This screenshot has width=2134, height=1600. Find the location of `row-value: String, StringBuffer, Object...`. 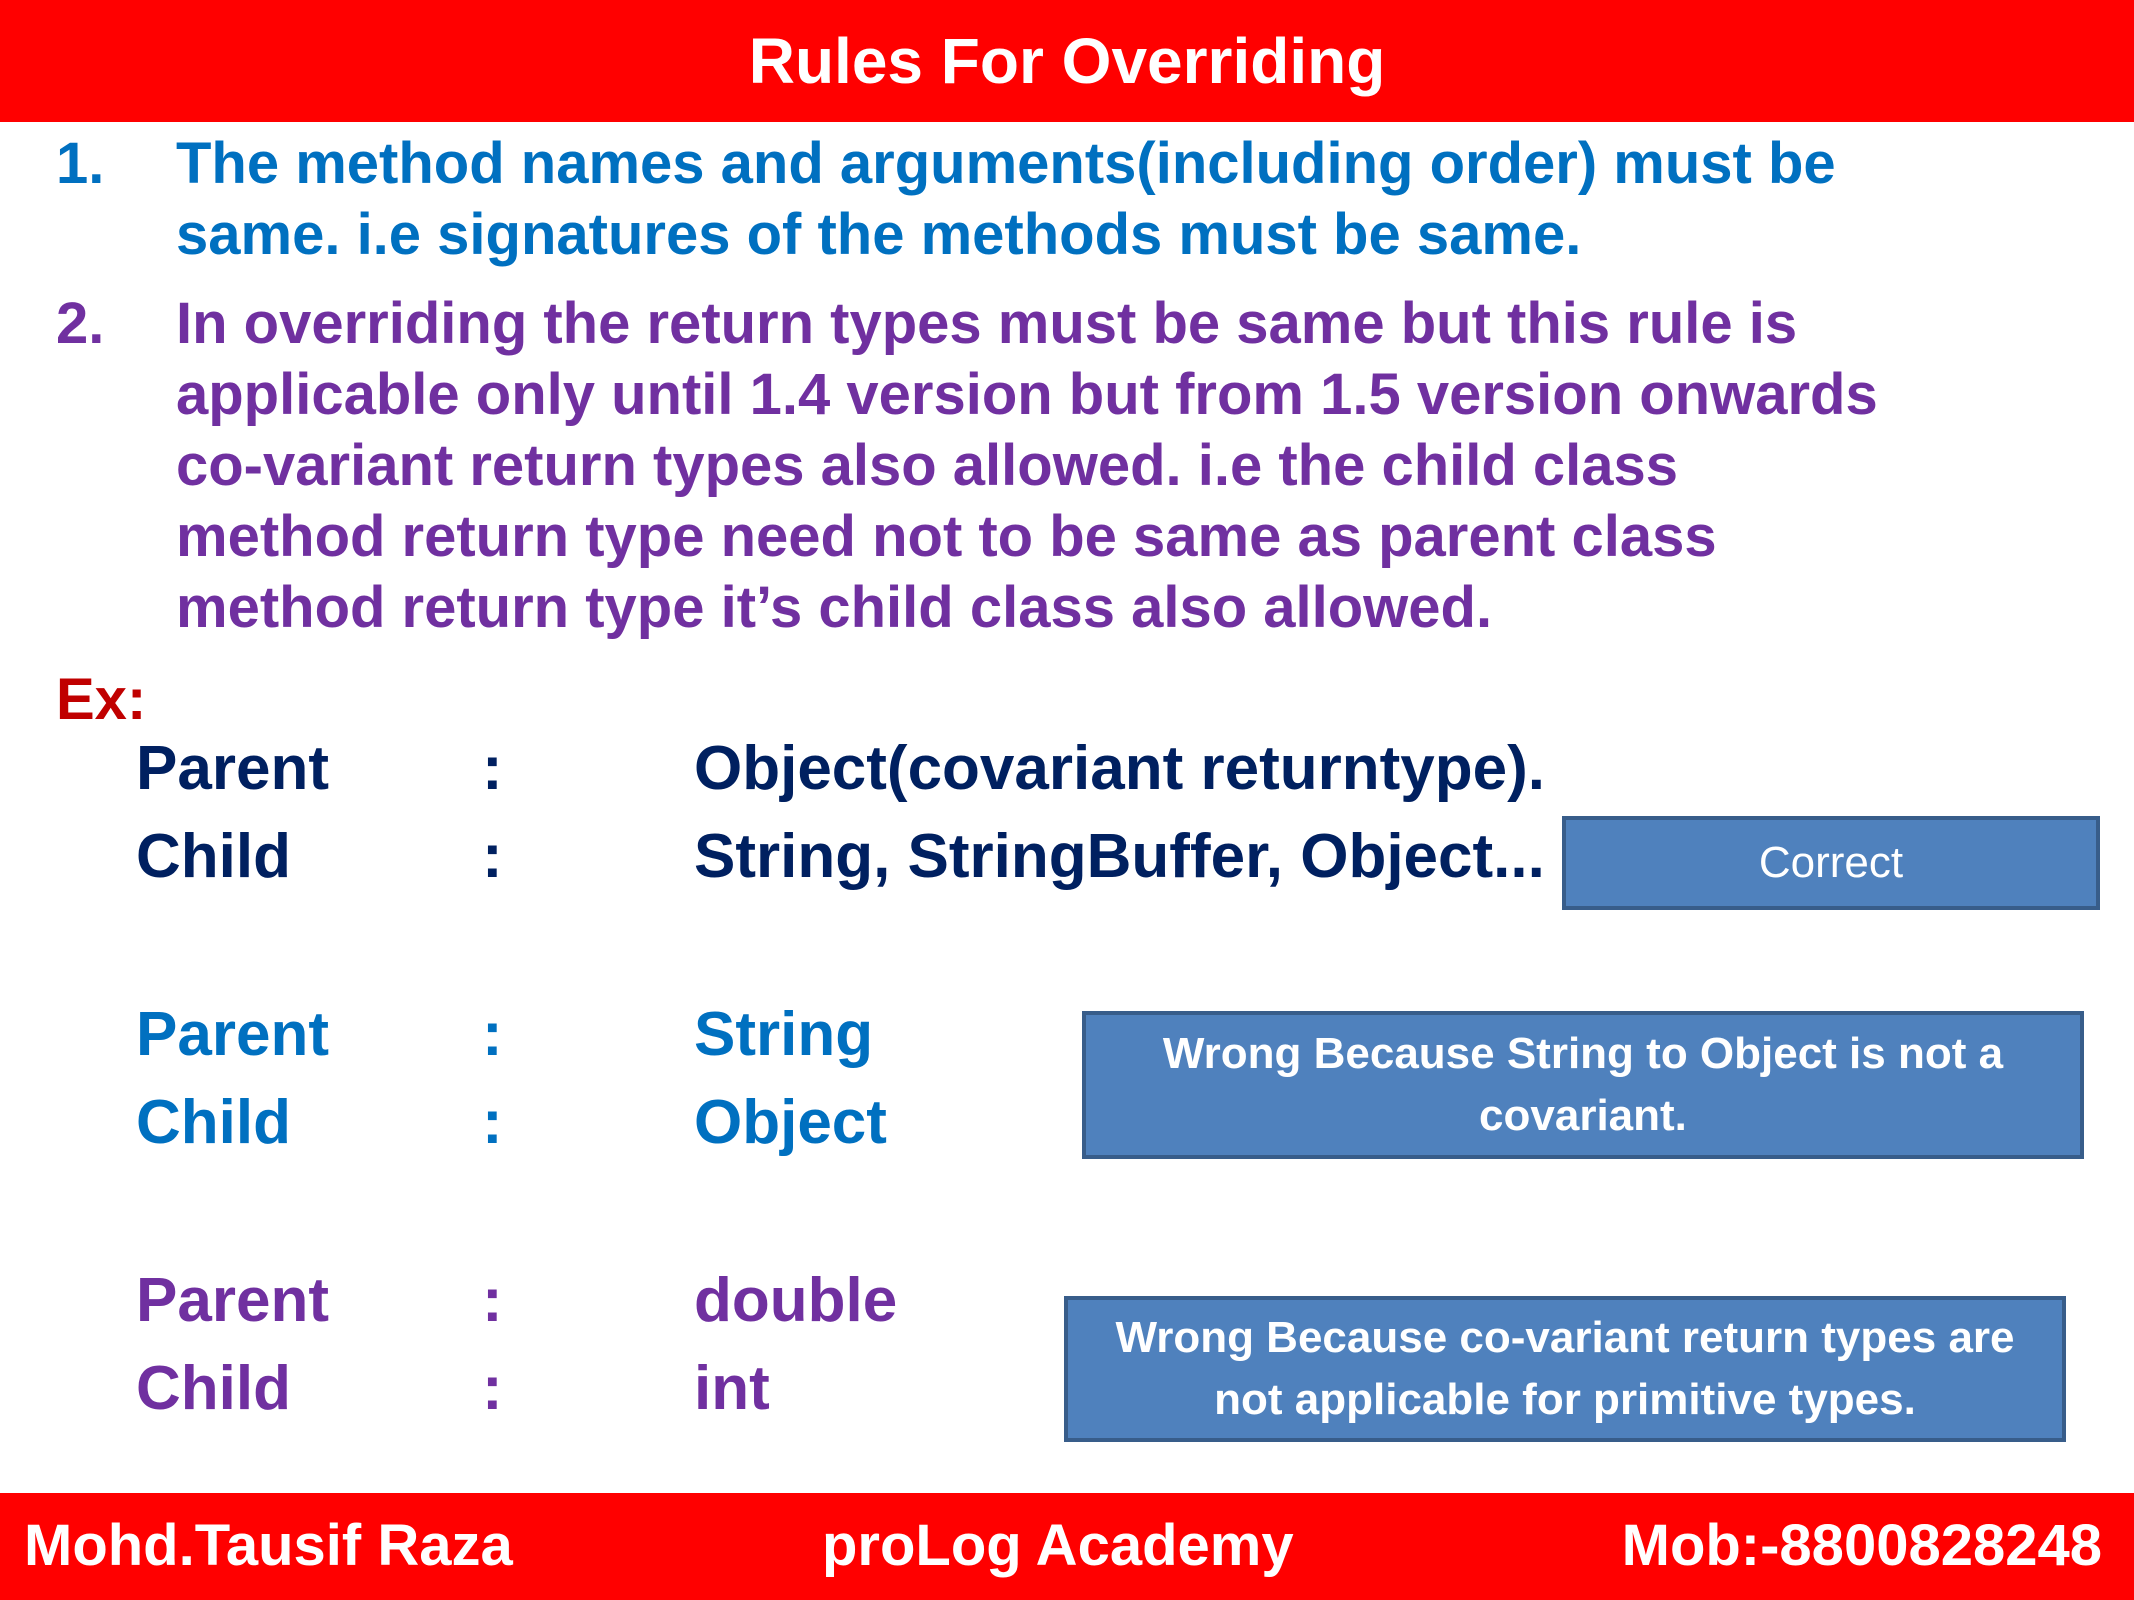

row-value: String, StringBuffer, Object... is located at coordinates (1119, 856).